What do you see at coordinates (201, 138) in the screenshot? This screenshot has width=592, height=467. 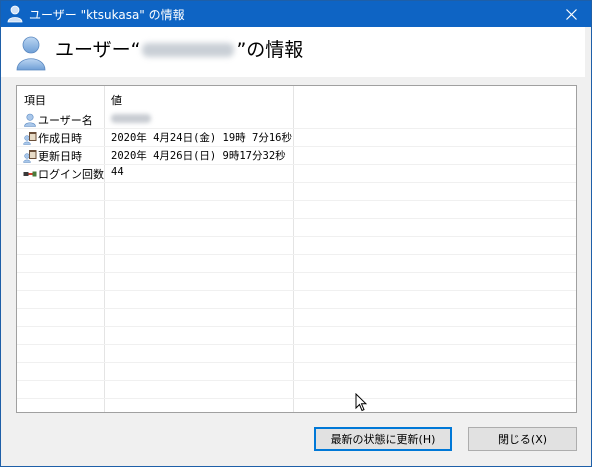 I see `row-value: 2020年 4月24日(金) 19時 7分16秒` at bounding box center [201, 138].